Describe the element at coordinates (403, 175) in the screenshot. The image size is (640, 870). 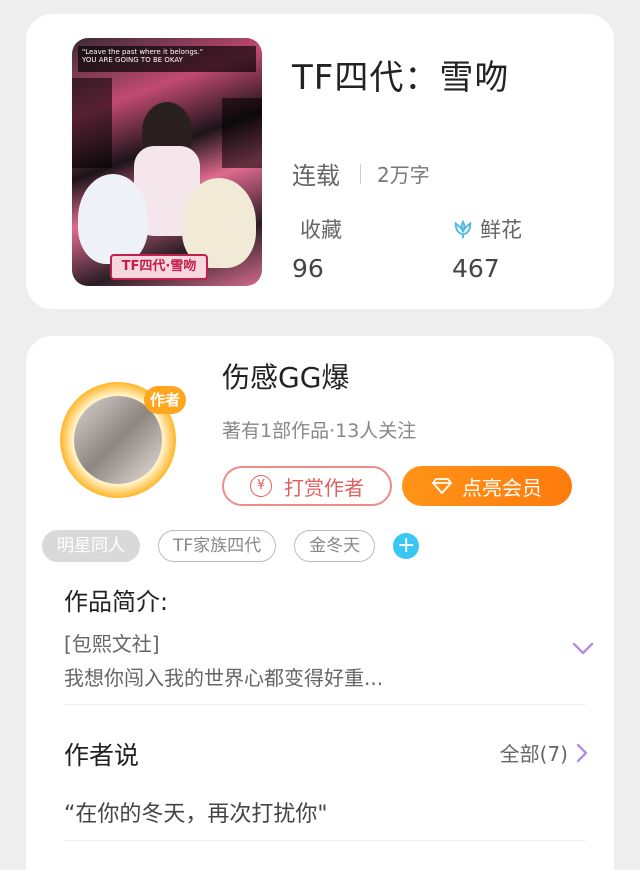
I see `word-count: 2万字` at that location.